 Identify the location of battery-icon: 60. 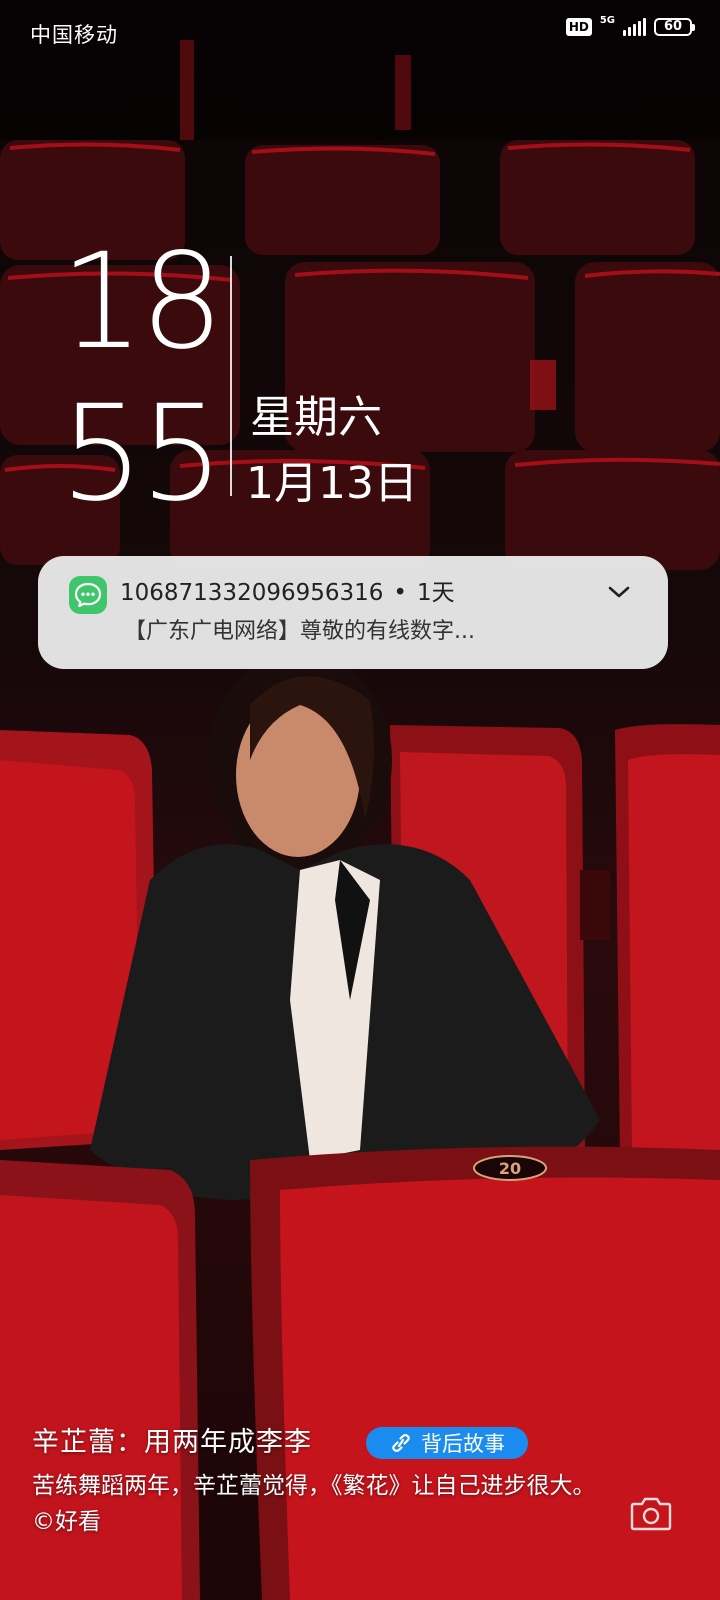
(674, 27).